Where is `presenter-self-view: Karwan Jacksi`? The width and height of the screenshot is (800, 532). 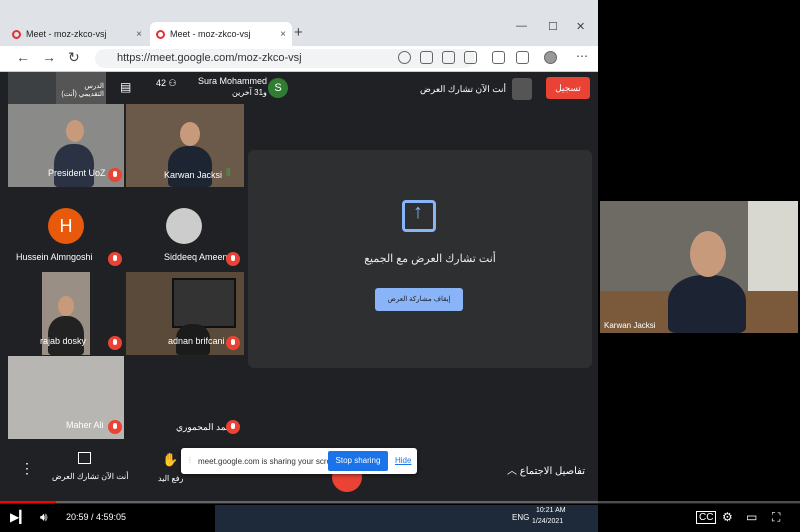
presenter-self-view: Karwan Jacksi is located at coordinates (699, 267).